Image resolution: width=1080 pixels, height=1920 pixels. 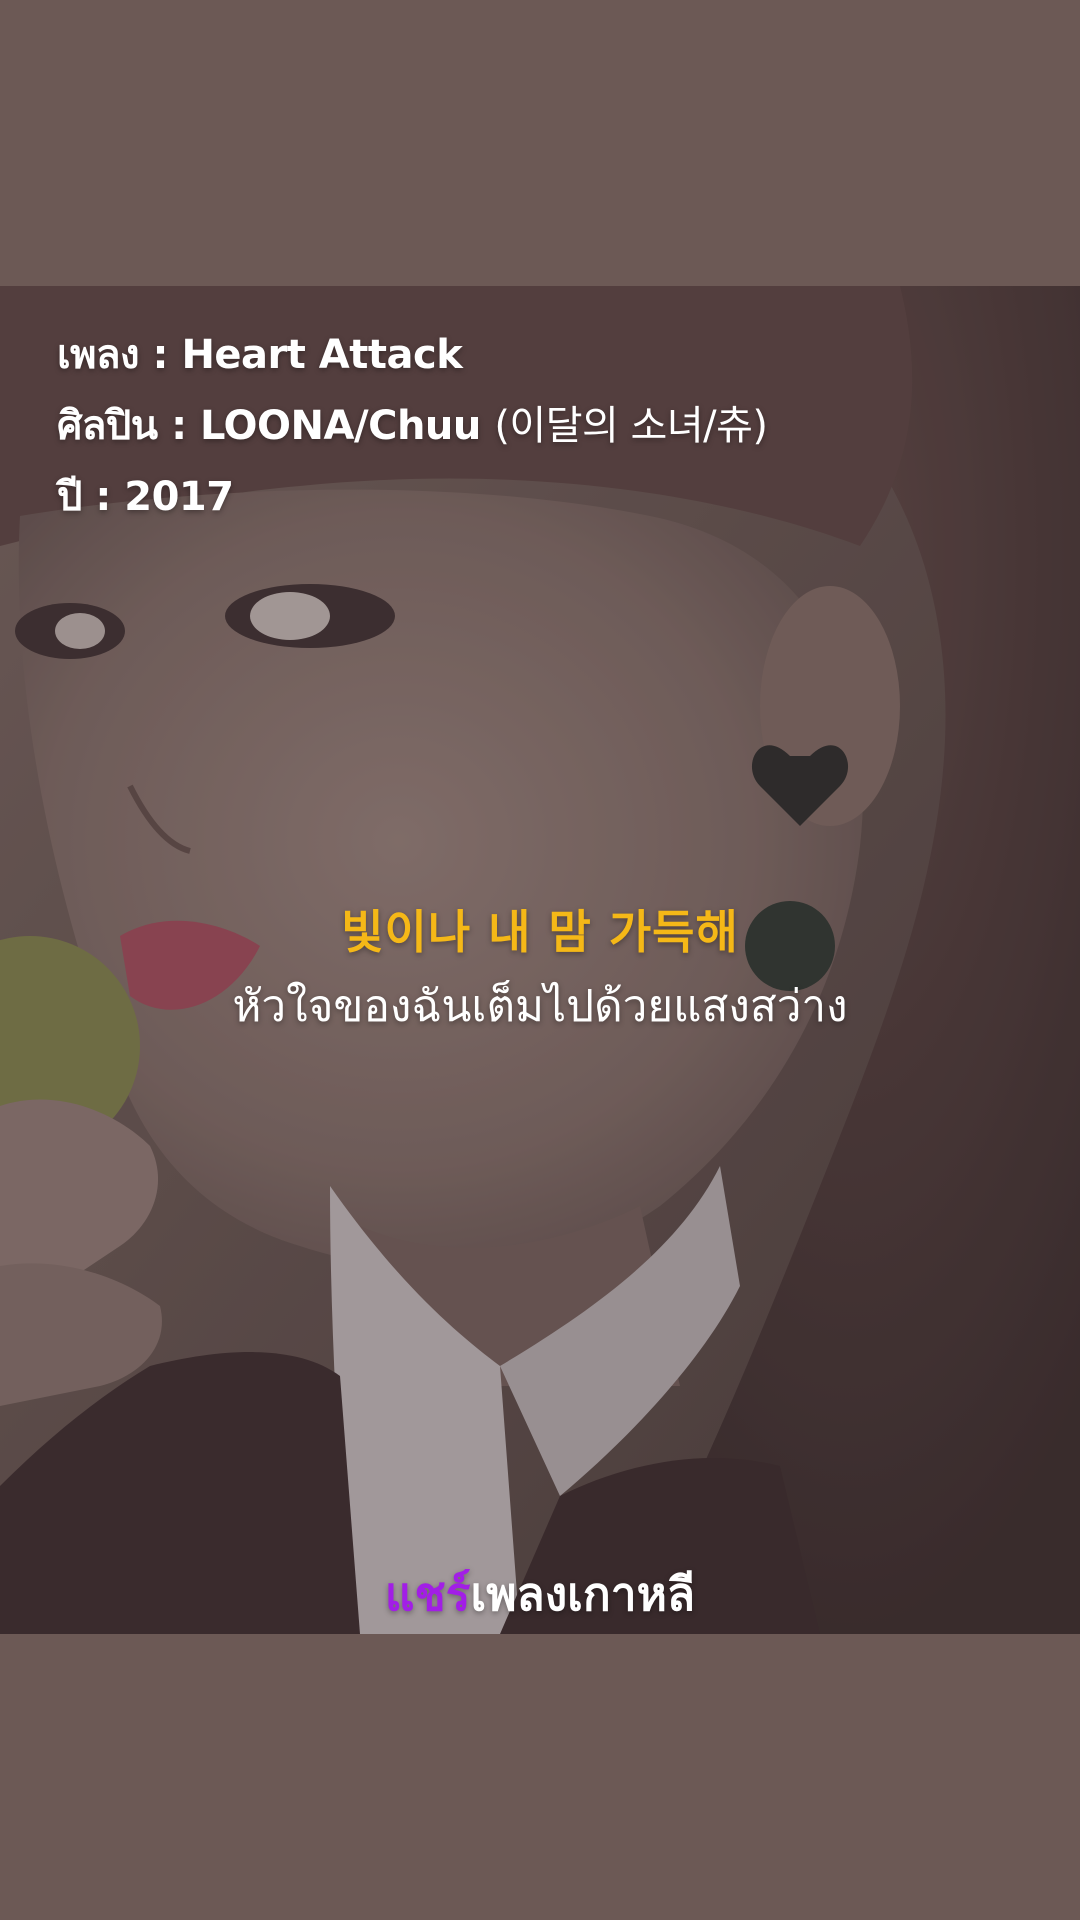 I want to click on song-title: Heart Attack, so click(x=322, y=355).